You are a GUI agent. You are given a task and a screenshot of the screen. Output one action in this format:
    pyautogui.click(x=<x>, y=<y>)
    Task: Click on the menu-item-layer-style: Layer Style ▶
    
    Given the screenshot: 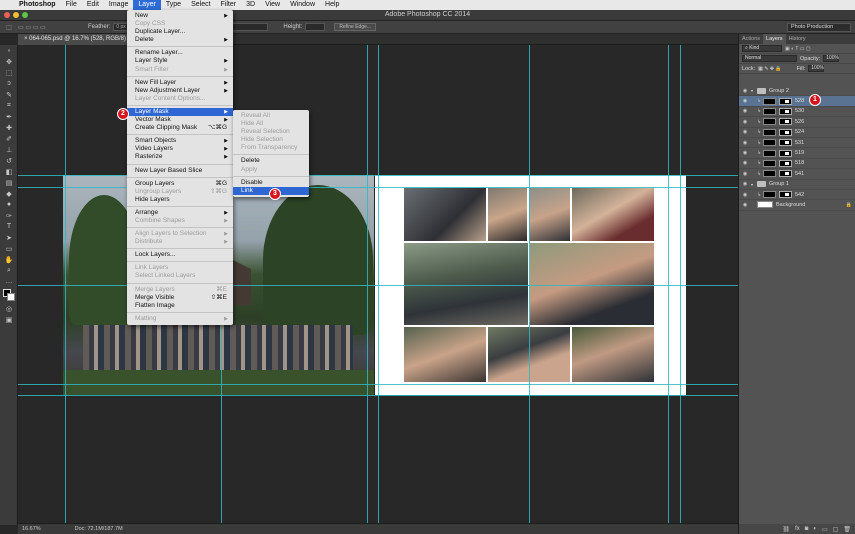 What is the action you would take?
    pyautogui.click(x=180, y=61)
    